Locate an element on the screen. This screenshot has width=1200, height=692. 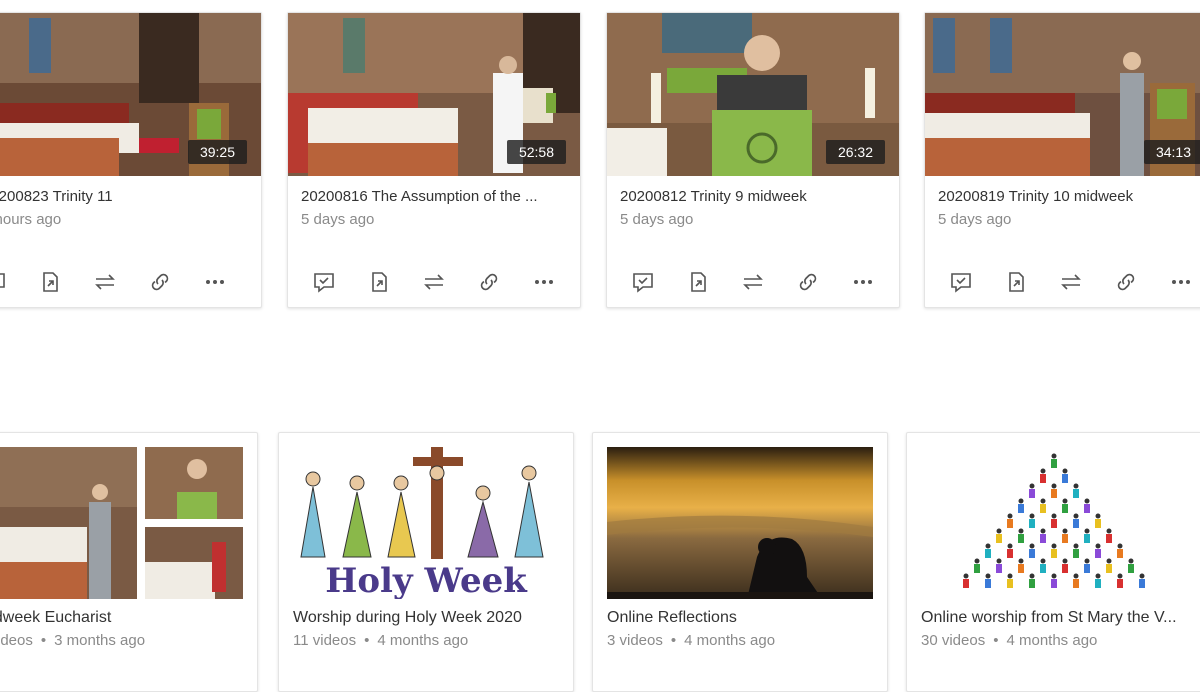
sunset-prayer-image is located at coordinates (740, 523).